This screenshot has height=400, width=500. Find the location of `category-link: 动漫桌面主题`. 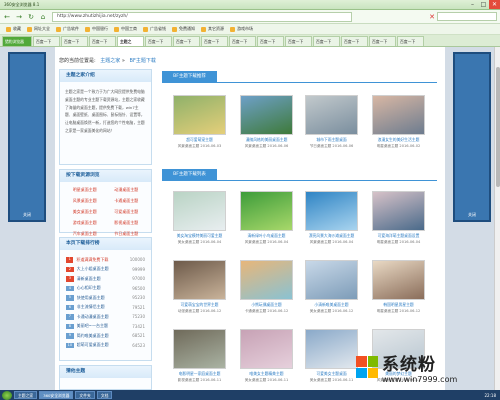

category-link: 动漫桌面主题 is located at coordinates (127, 190).